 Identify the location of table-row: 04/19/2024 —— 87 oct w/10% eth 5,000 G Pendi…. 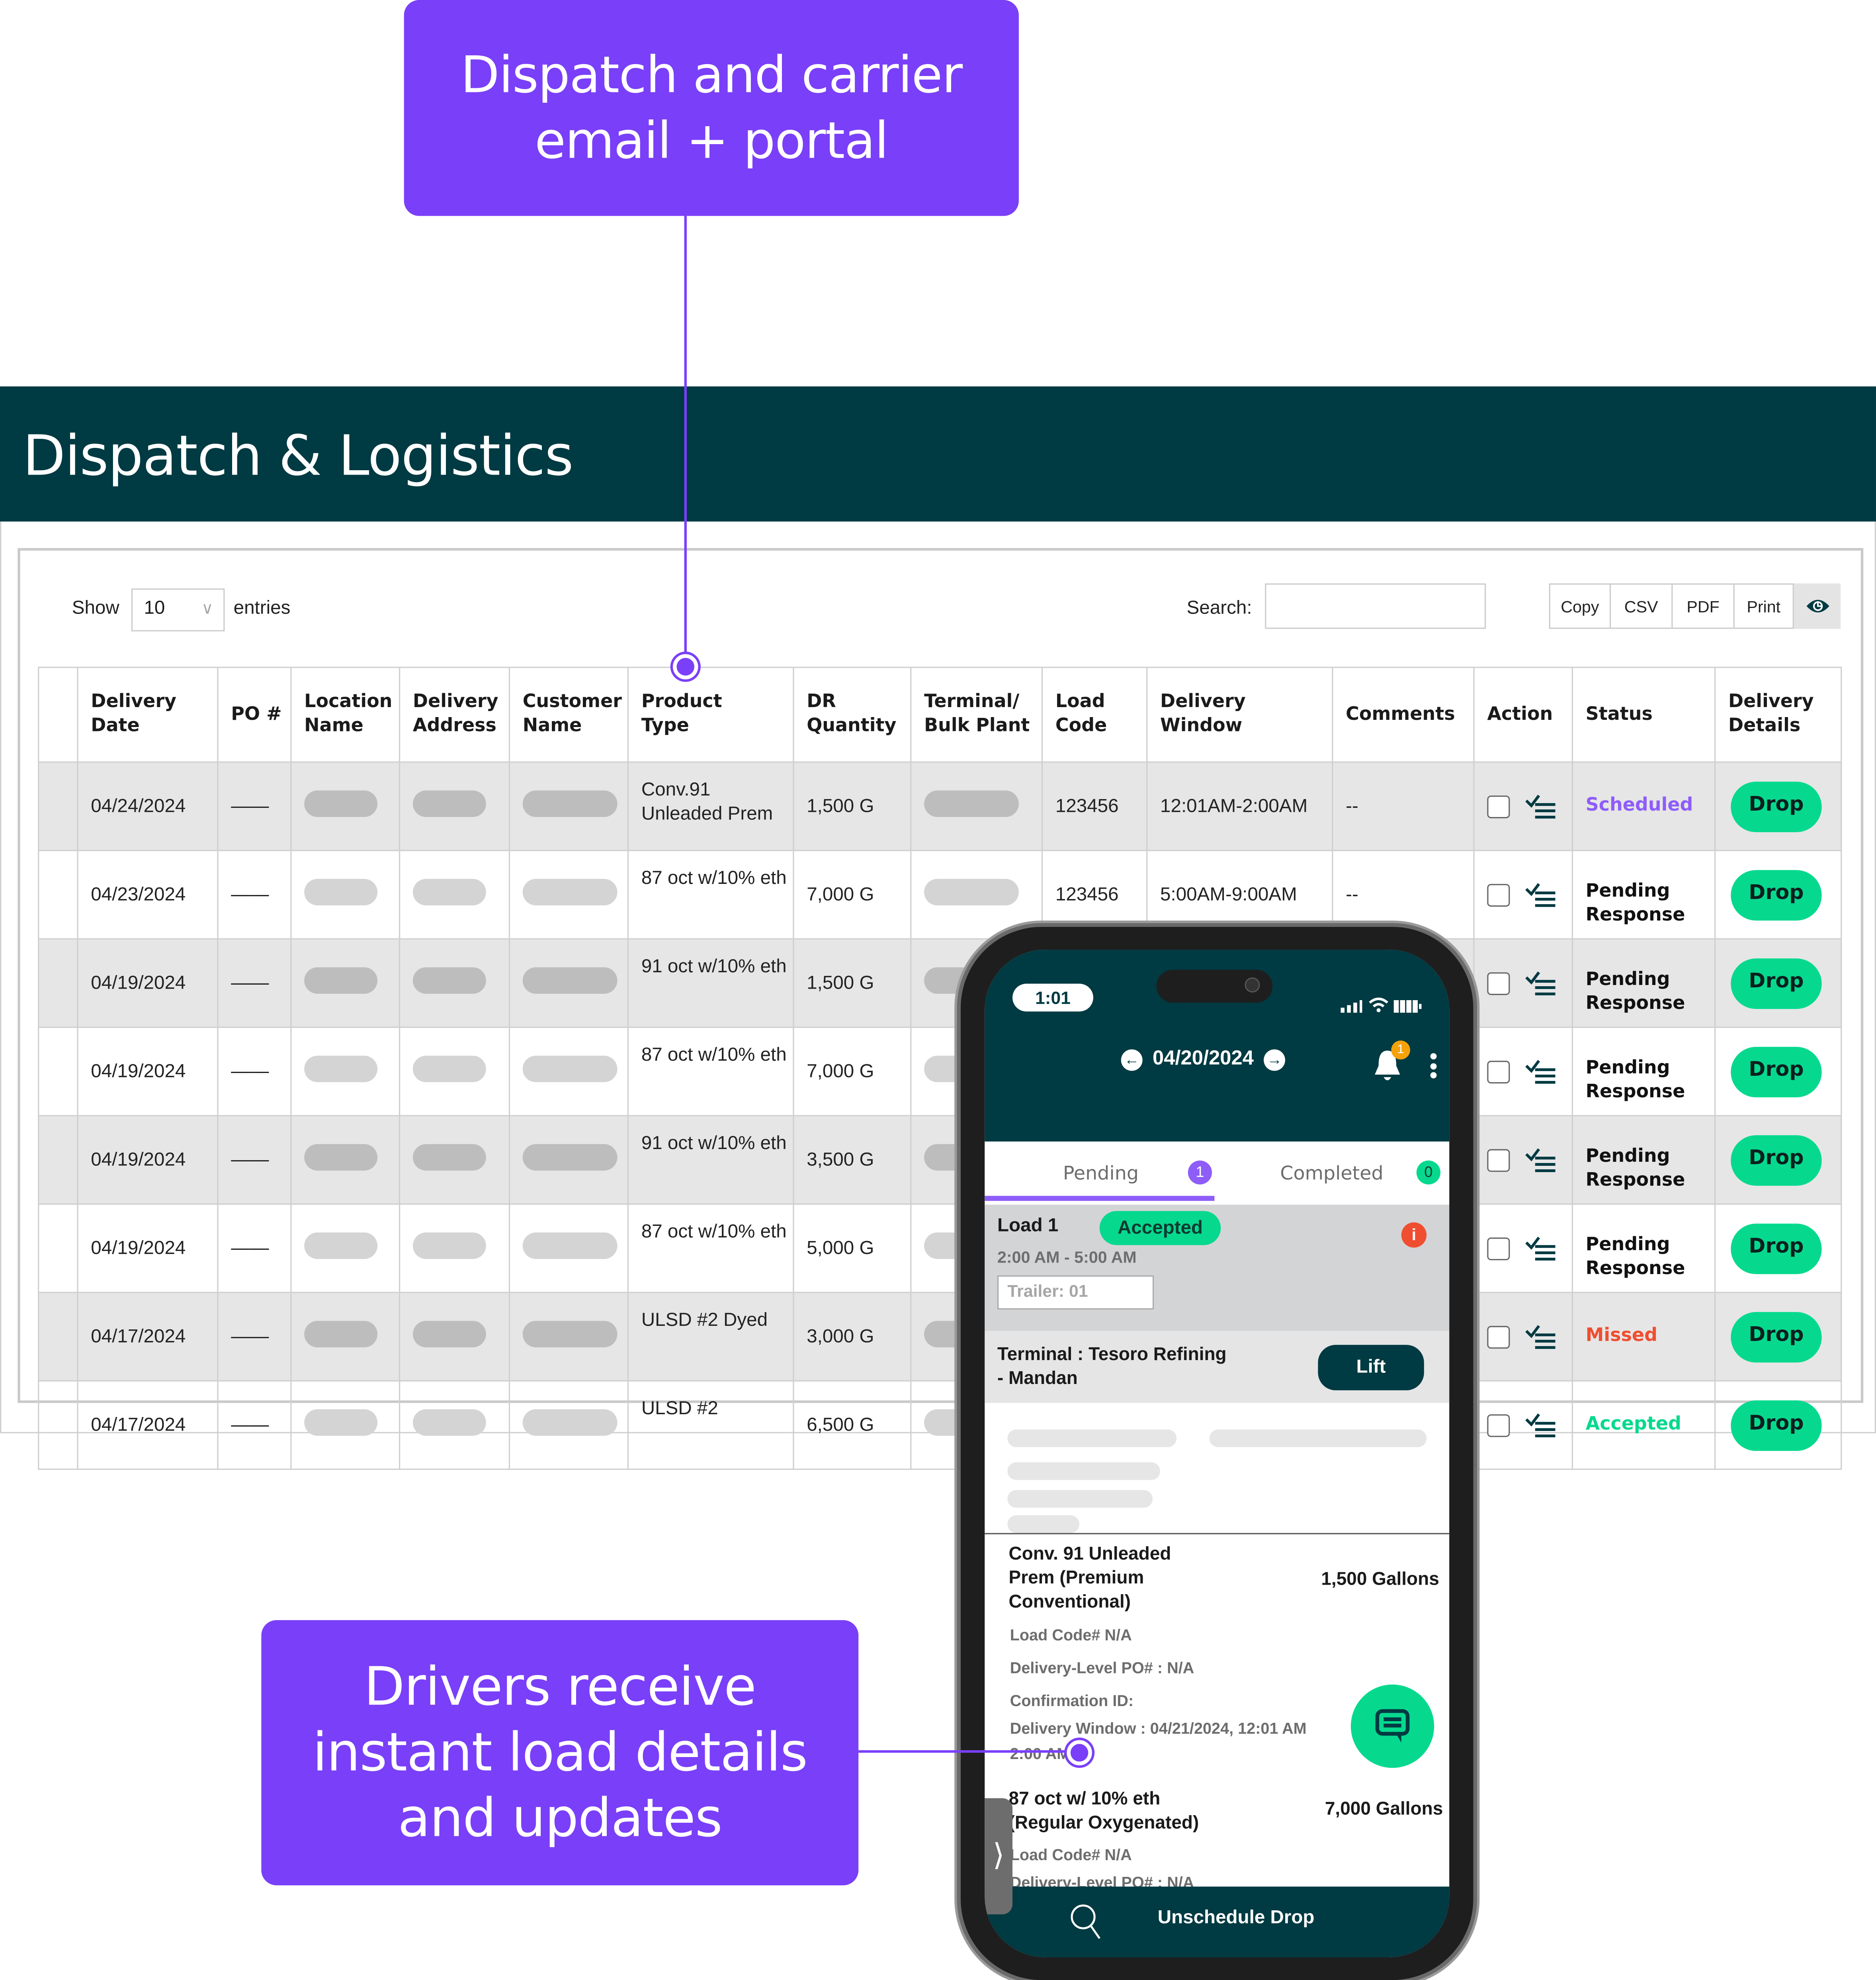
(940, 1248).